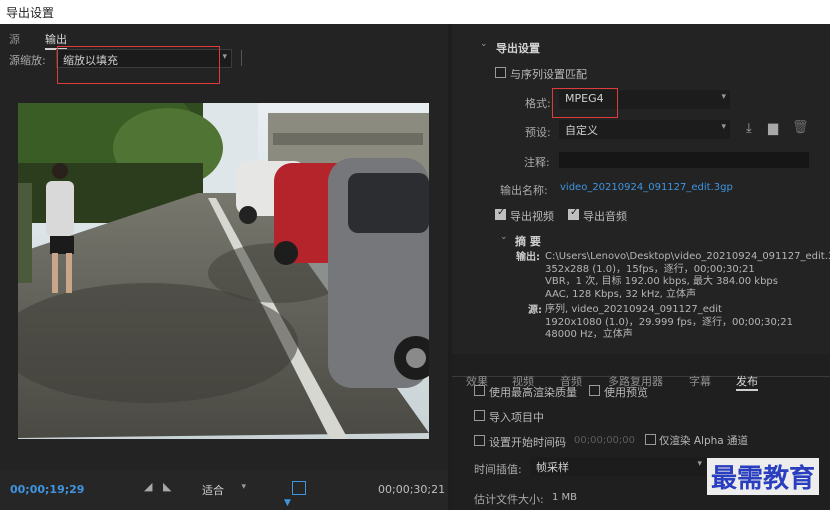 This screenshot has width=830, height=510. What do you see at coordinates (500, 72) in the screenshot?
I see `match-sequence-checkbox` at bounding box center [500, 72].